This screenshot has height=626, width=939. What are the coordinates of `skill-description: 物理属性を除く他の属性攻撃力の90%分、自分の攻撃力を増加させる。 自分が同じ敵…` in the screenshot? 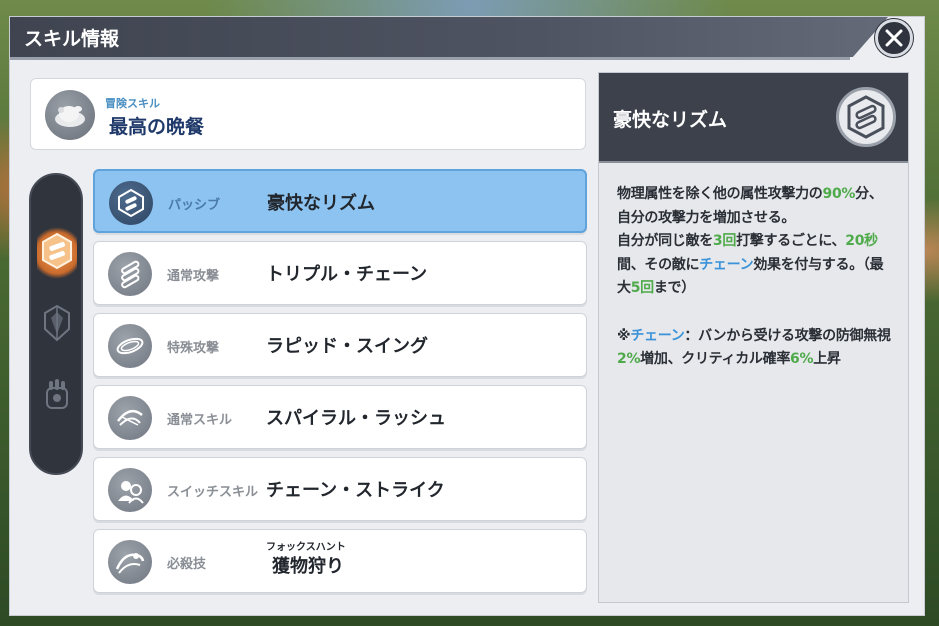 It's located at (755, 277).